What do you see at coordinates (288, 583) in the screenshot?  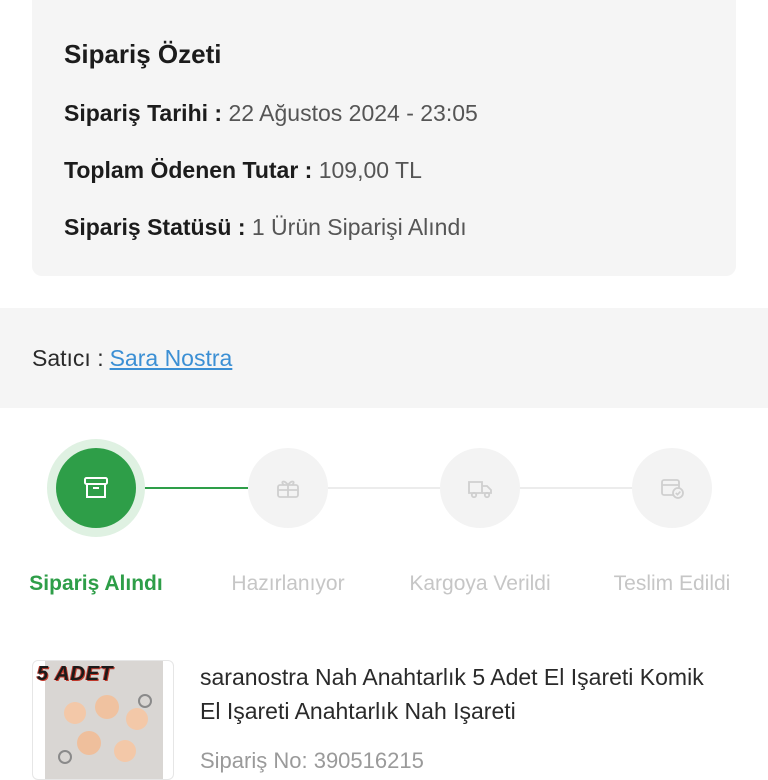 I see `step-label-preparing: Hazırlanıyor` at bounding box center [288, 583].